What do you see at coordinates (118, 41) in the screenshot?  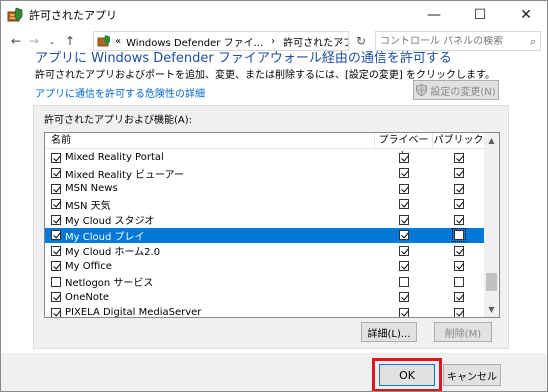 I see `breadcrumb-overflow: «` at bounding box center [118, 41].